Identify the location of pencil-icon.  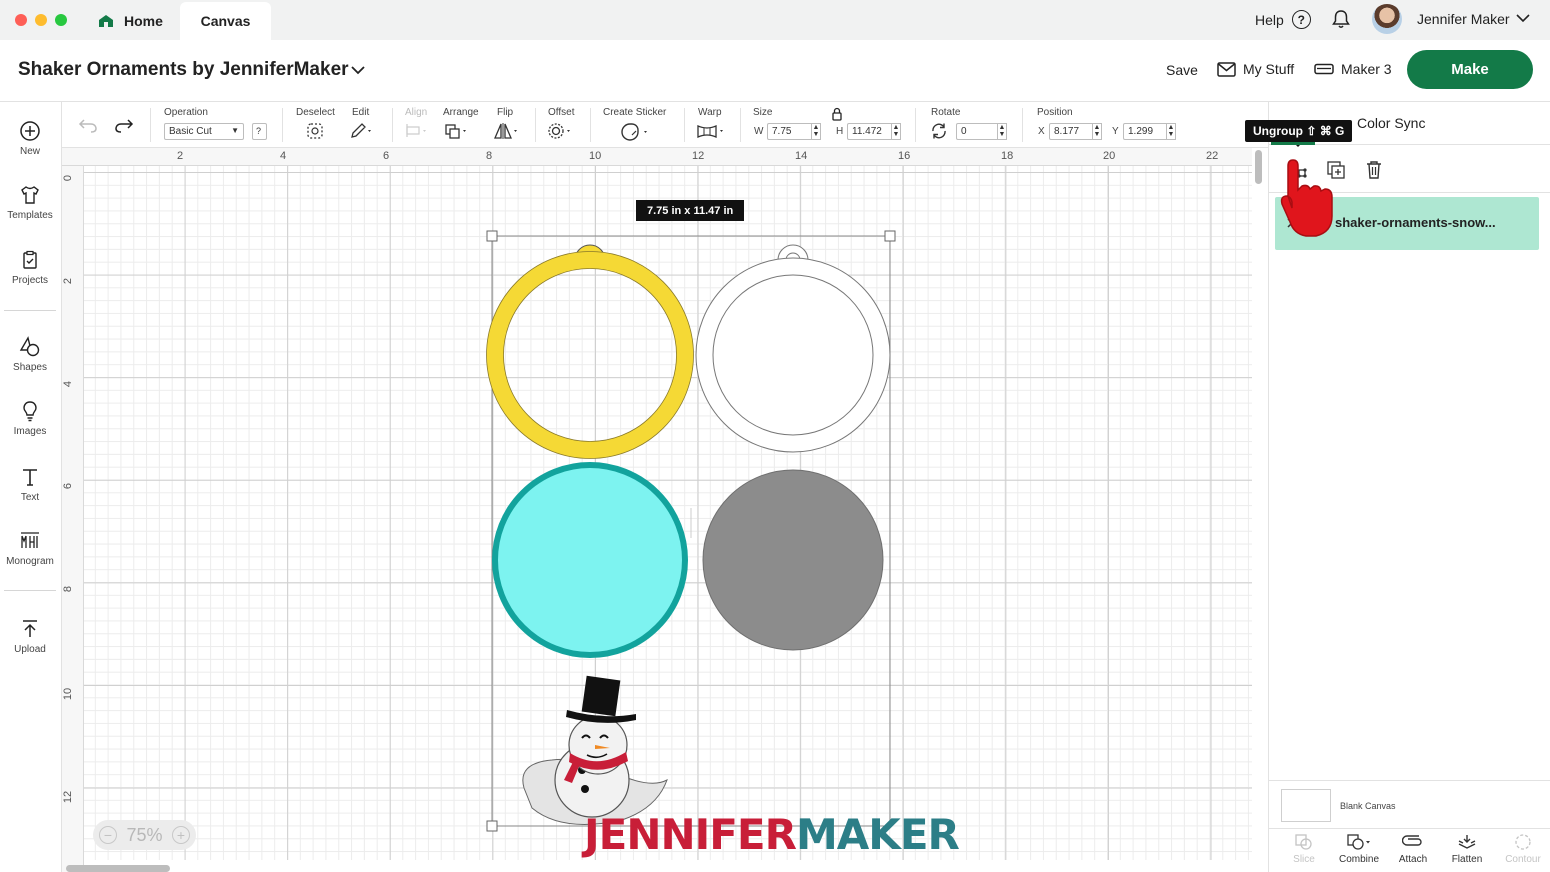
(362, 131).